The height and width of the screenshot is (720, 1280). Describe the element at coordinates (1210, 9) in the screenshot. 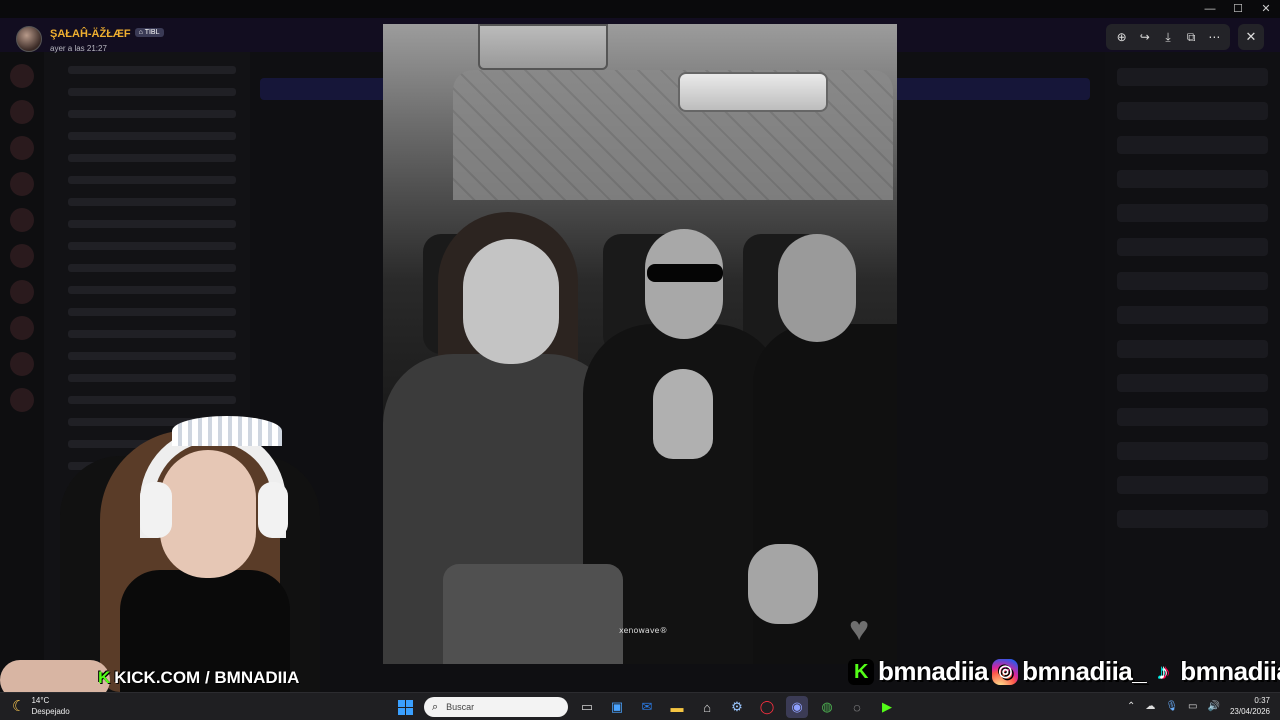

I see `minimize-icon: —` at that location.